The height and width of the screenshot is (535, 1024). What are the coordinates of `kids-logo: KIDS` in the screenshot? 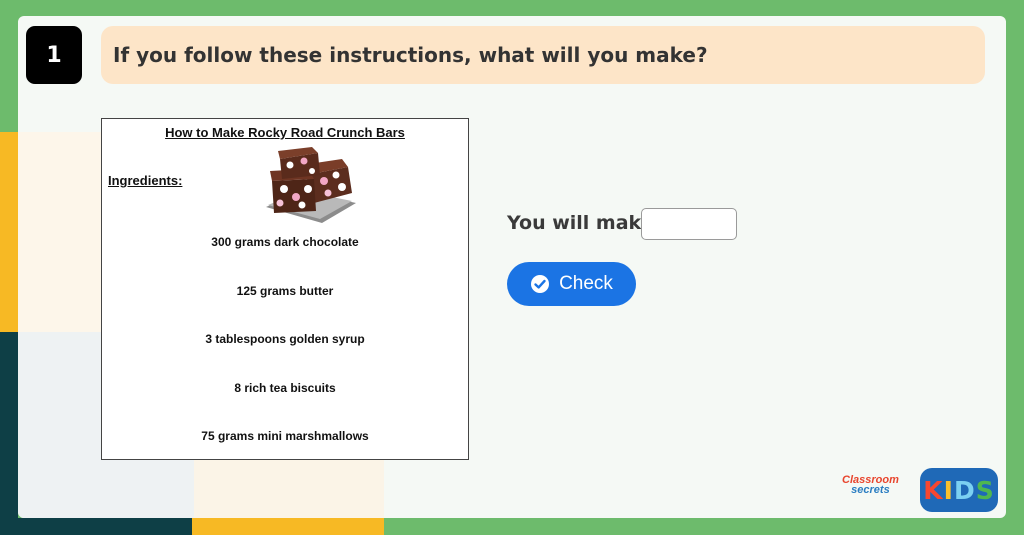 It's located at (959, 490).